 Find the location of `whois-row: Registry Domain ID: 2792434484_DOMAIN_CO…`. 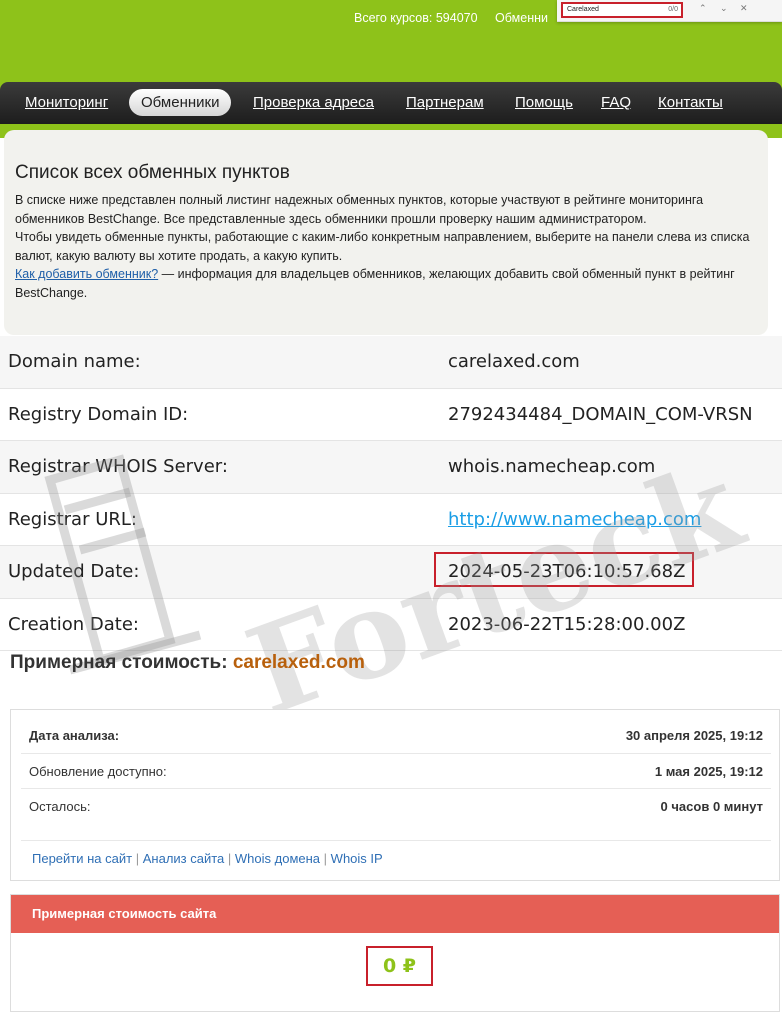

whois-row: Registry Domain ID: 2792434484_DOMAIN_CO… is located at coordinates (391, 415).